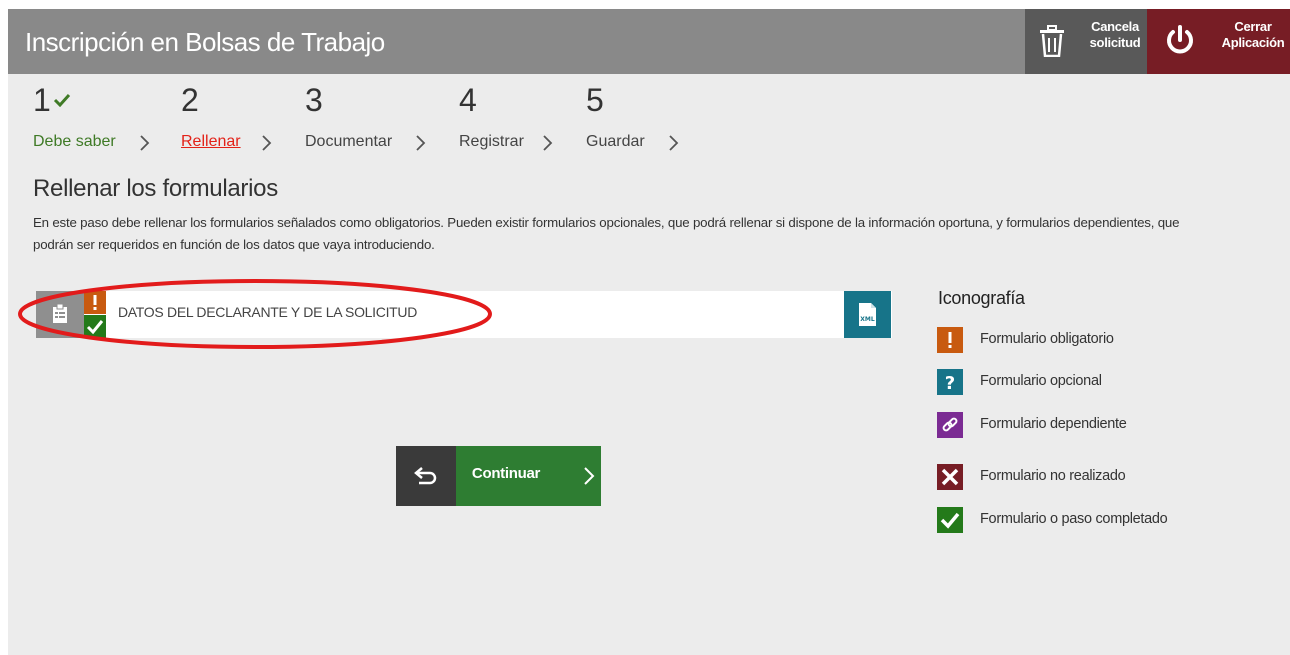 This screenshot has width=1290, height=655. I want to click on legend-item-required: Formulario obligatorio, so click(1087, 340).